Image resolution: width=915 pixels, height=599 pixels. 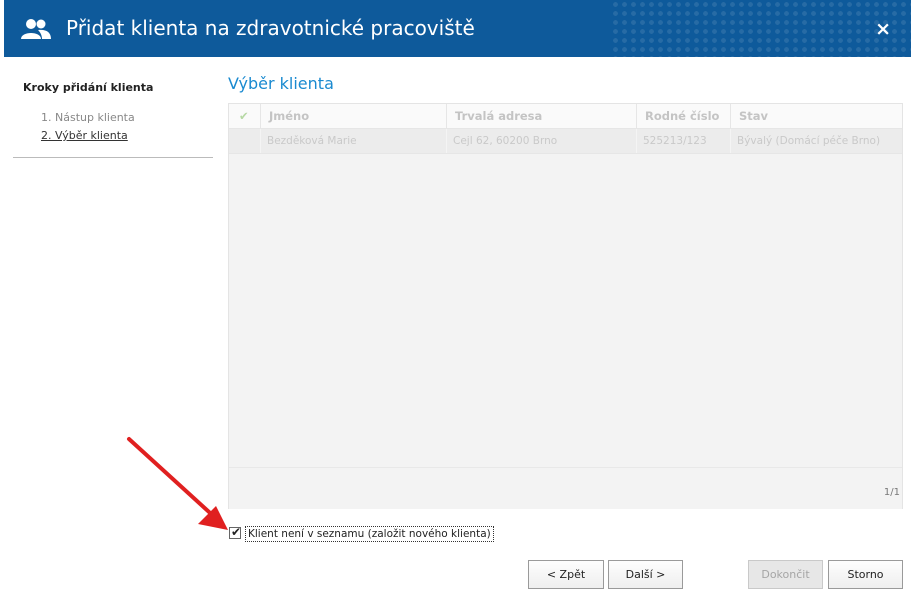 I want to click on column-header-birth-number: Rodné číslo, so click(x=684, y=116).